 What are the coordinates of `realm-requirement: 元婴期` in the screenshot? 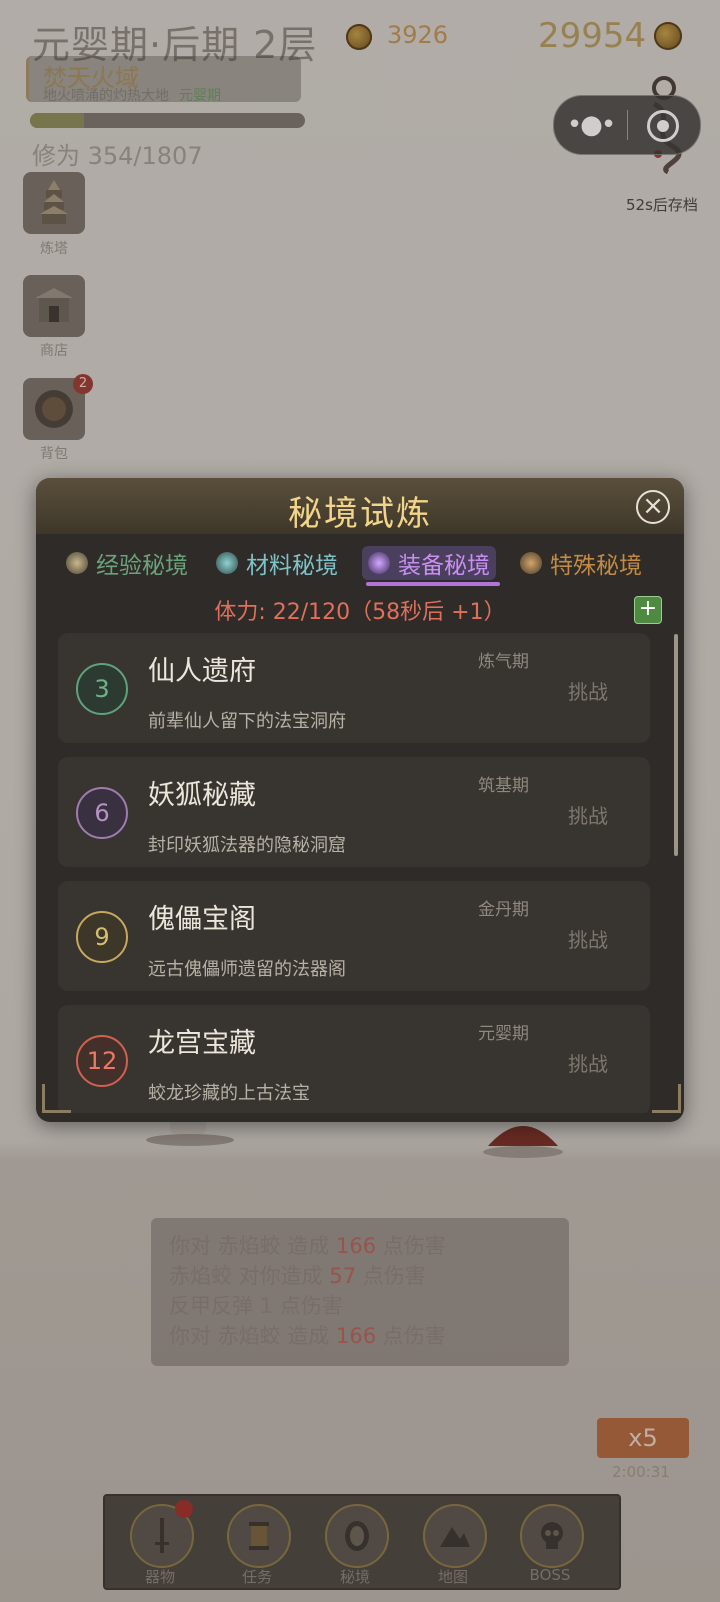 It's located at (503, 1034).